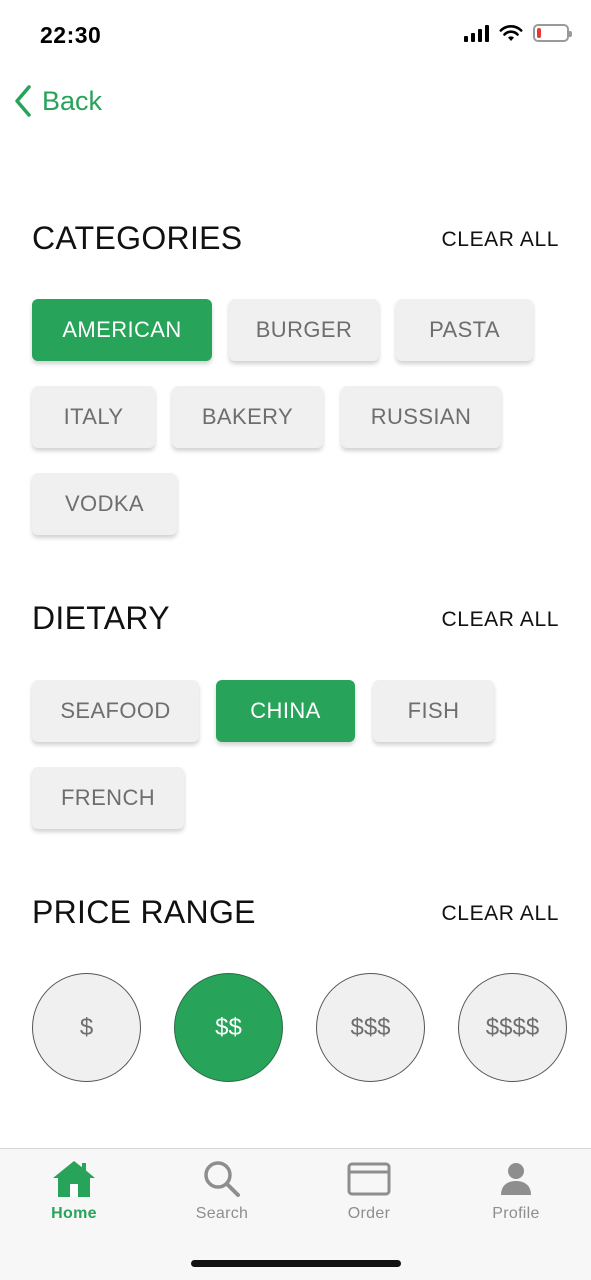  Describe the element at coordinates (74, 1179) in the screenshot. I see `home-icon` at that location.